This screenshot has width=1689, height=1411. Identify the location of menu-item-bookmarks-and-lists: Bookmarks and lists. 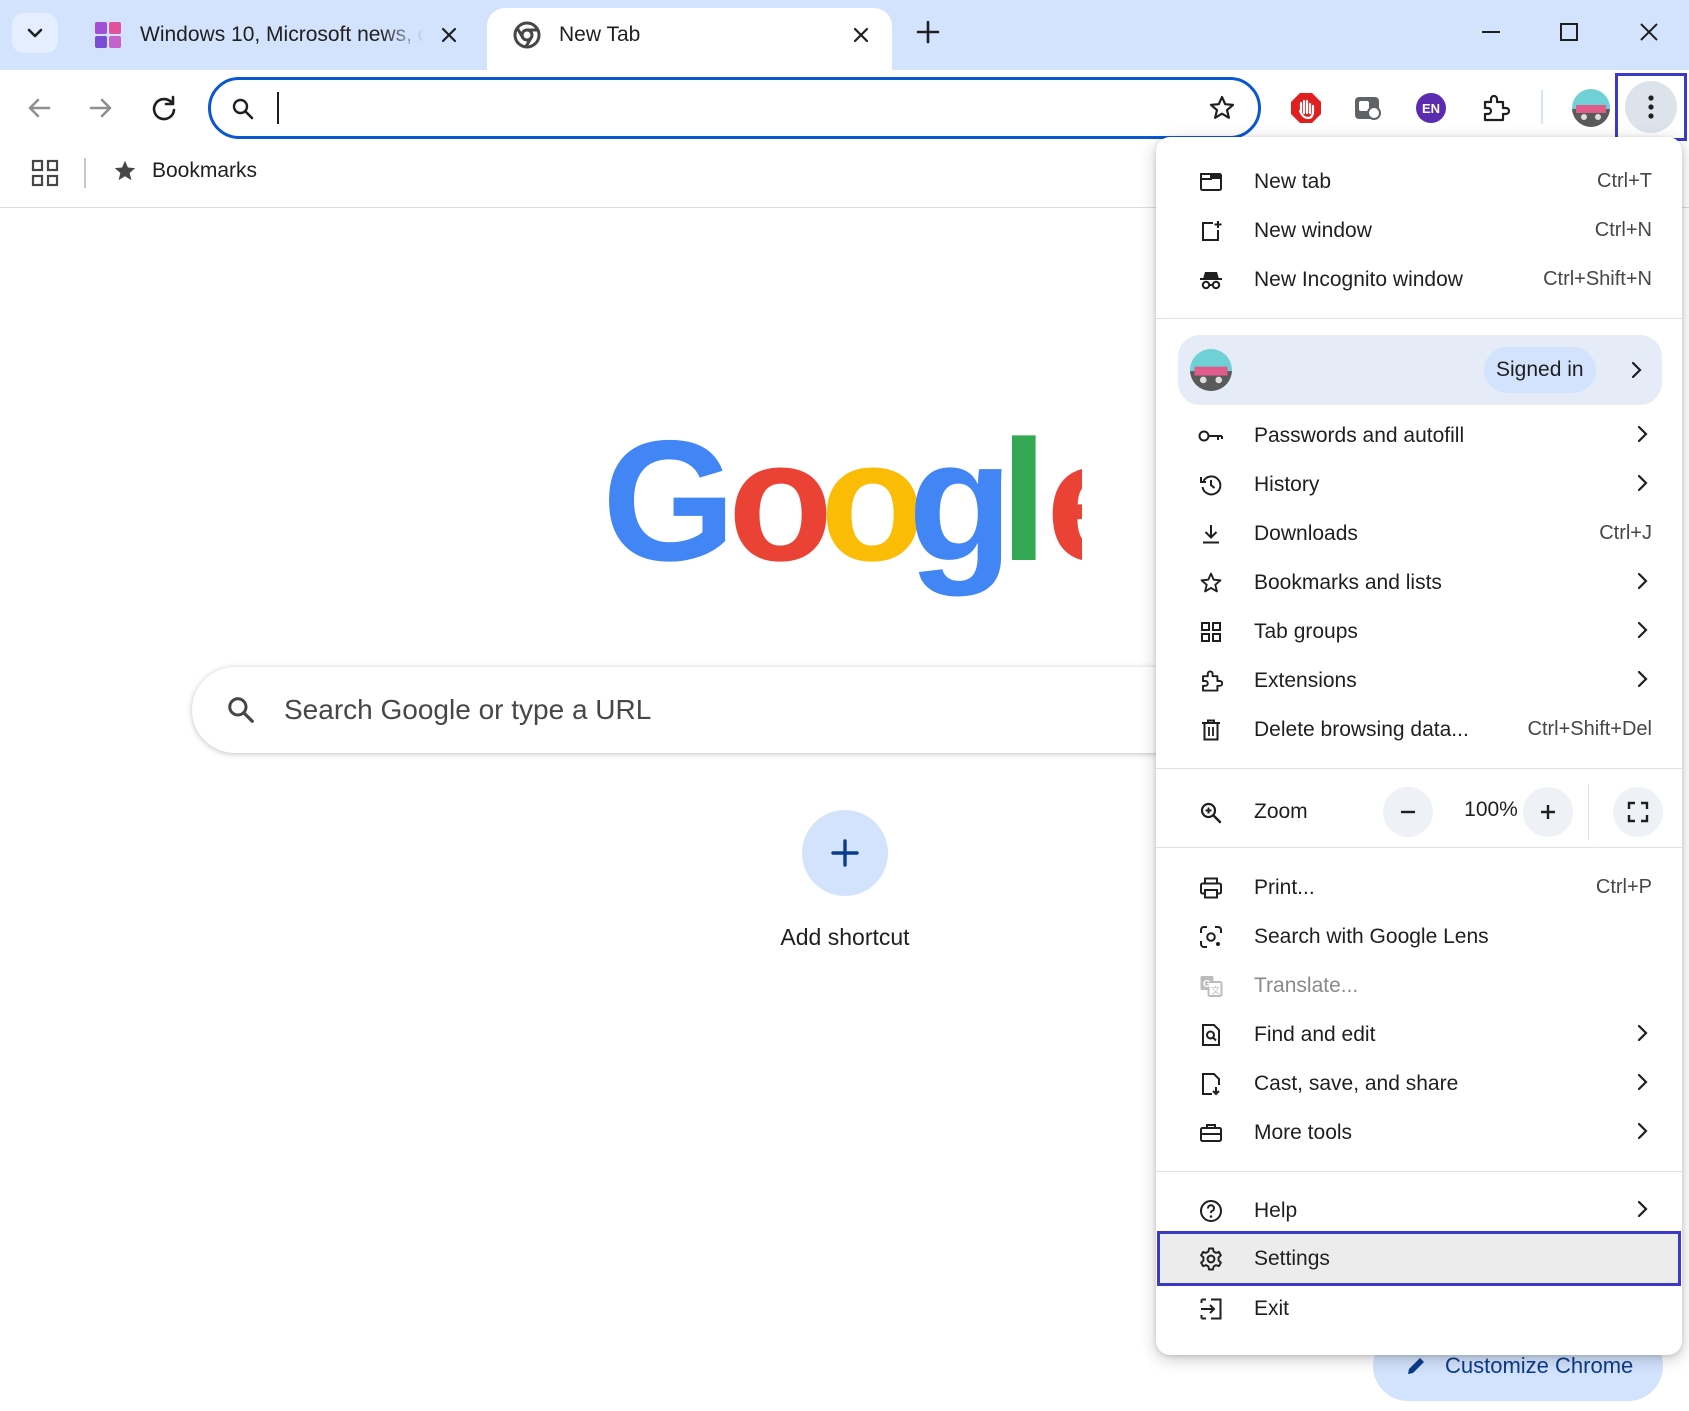
(1419, 582).